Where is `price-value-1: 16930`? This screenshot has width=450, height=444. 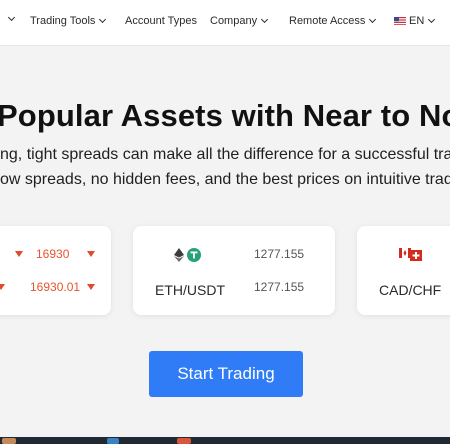
price-value-1: 16930 is located at coordinates (53, 254).